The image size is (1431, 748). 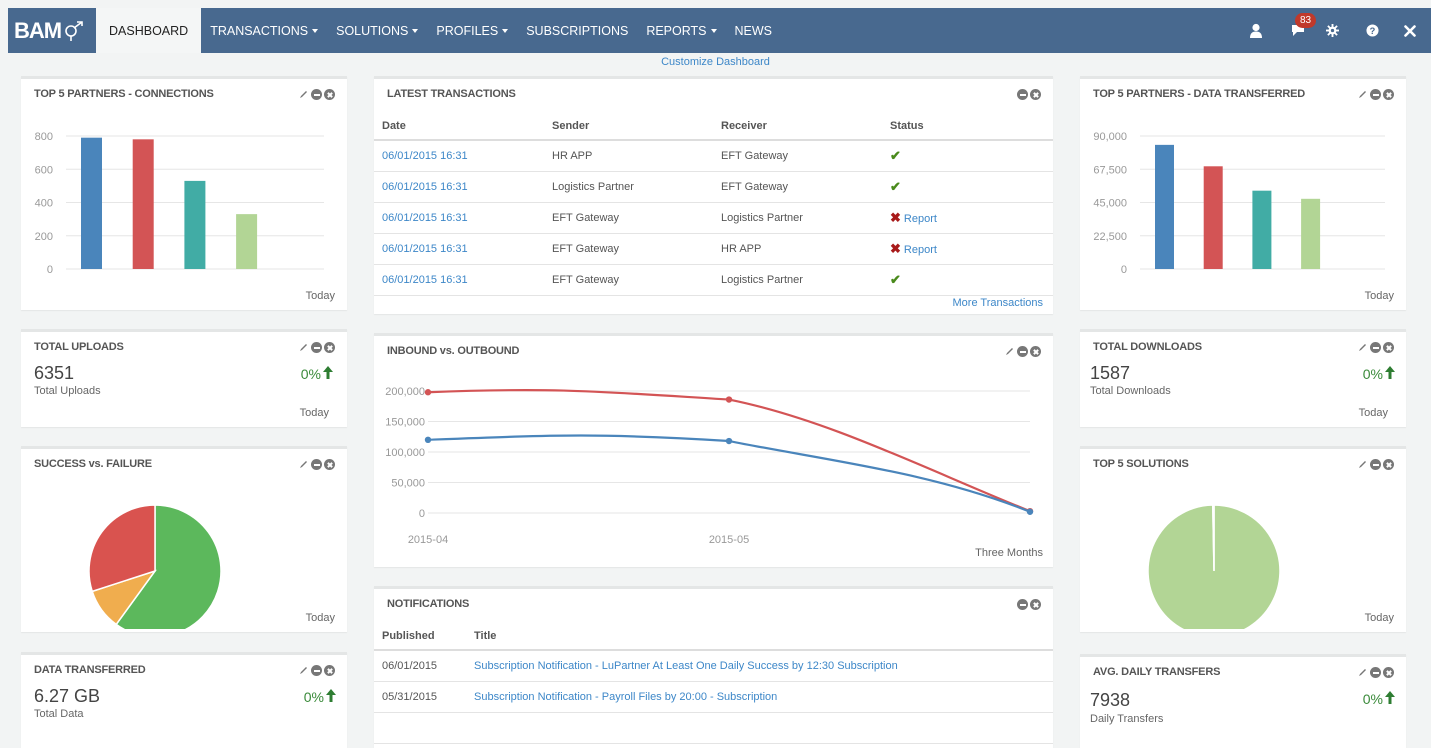 What do you see at coordinates (797, 218) in the screenshot?
I see `cell-receiver: Logistics Partner` at bounding box center [797, 218].